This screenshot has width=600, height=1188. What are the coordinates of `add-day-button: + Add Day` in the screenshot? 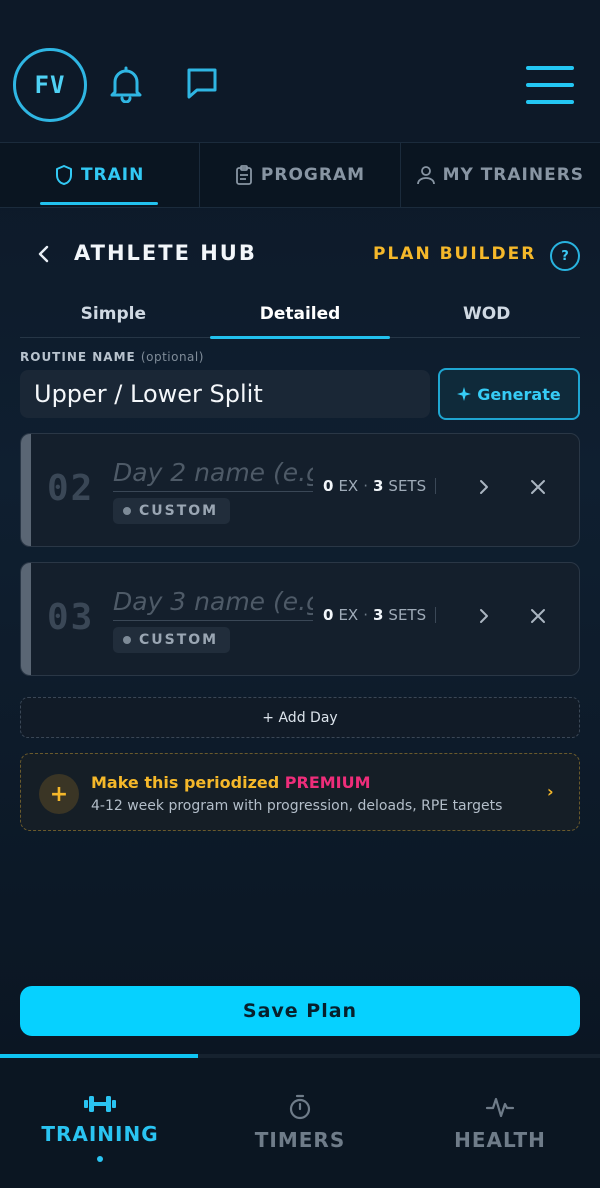 It's located at (300, 717).